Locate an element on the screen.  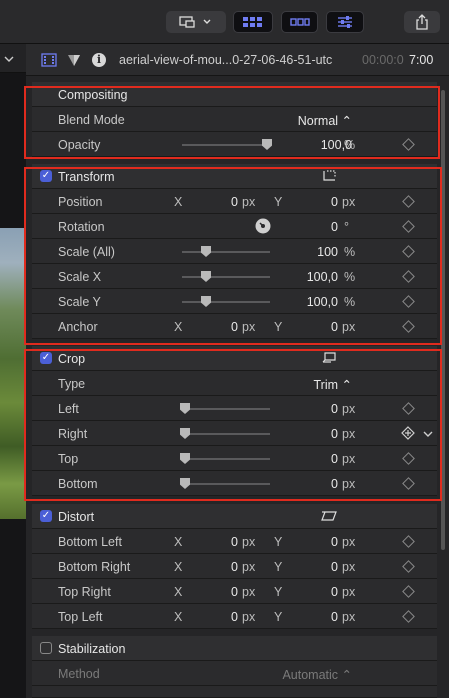
bottom-right-x-axis: X is located at coordinates (178, 567).